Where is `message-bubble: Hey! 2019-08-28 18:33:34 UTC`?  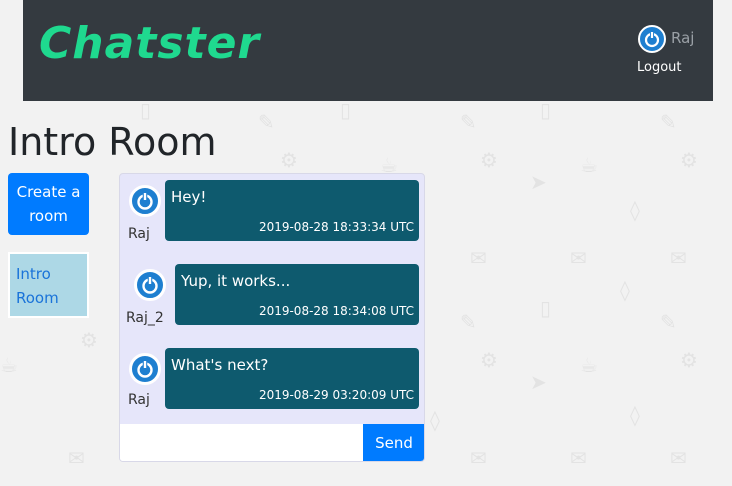
message-bubble: Hey! 2019-08-28 18:33:34 UTC is located at coordinates (292, 210).